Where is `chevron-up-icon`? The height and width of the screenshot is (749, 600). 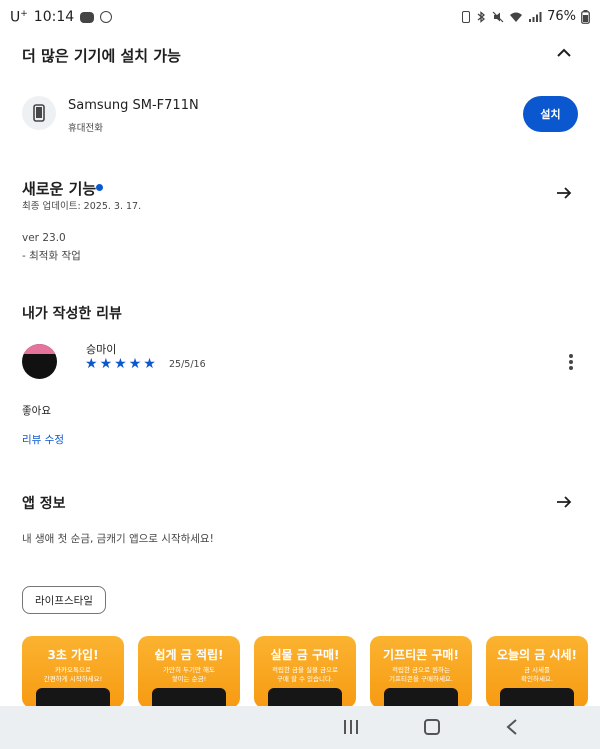 chevron-up-icon is located at coordinates (564, 53).